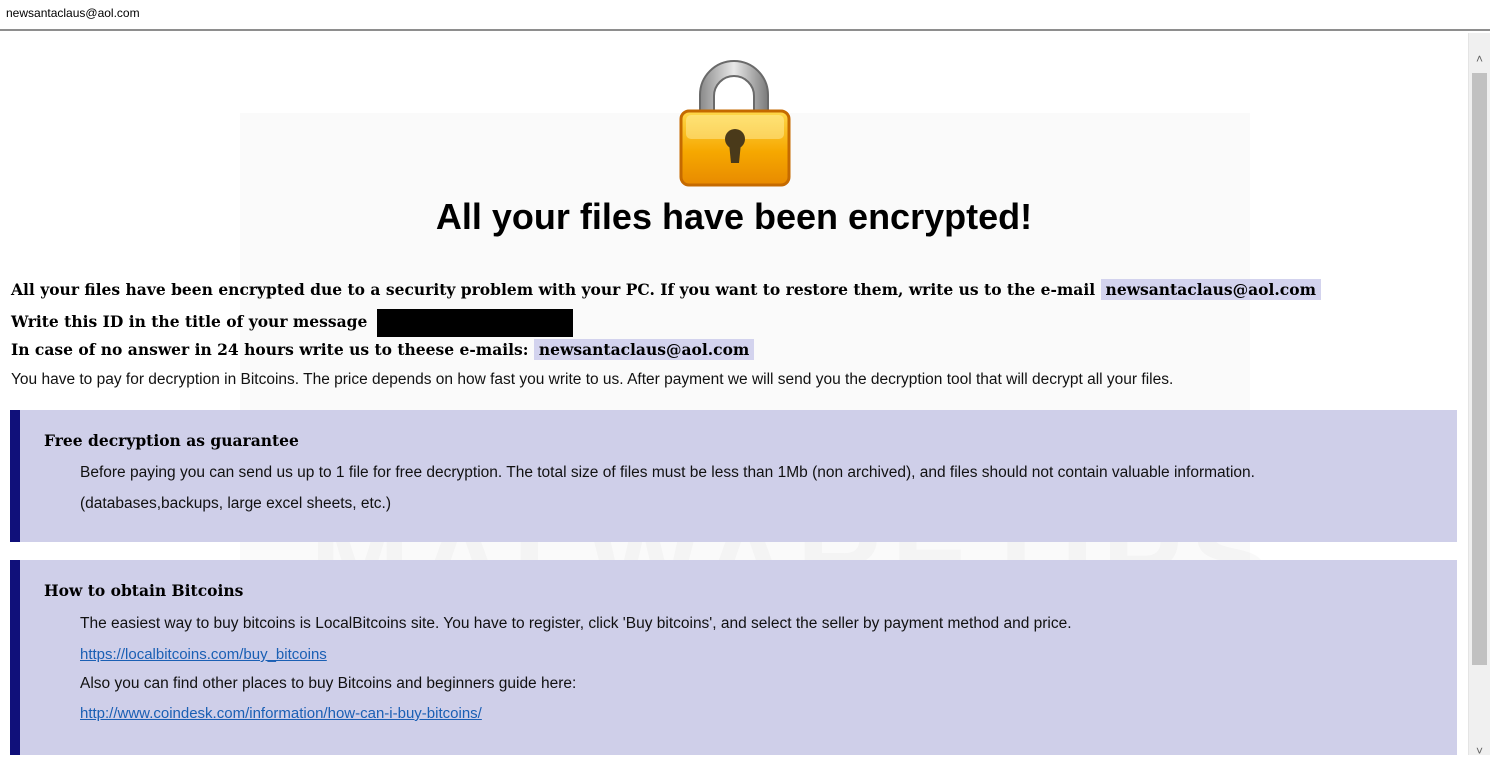  What do you see at coordinates (734, 216) in the screenshot?
I see `page-title: All your files have been encrypted!` at bounding box center [734, 216].